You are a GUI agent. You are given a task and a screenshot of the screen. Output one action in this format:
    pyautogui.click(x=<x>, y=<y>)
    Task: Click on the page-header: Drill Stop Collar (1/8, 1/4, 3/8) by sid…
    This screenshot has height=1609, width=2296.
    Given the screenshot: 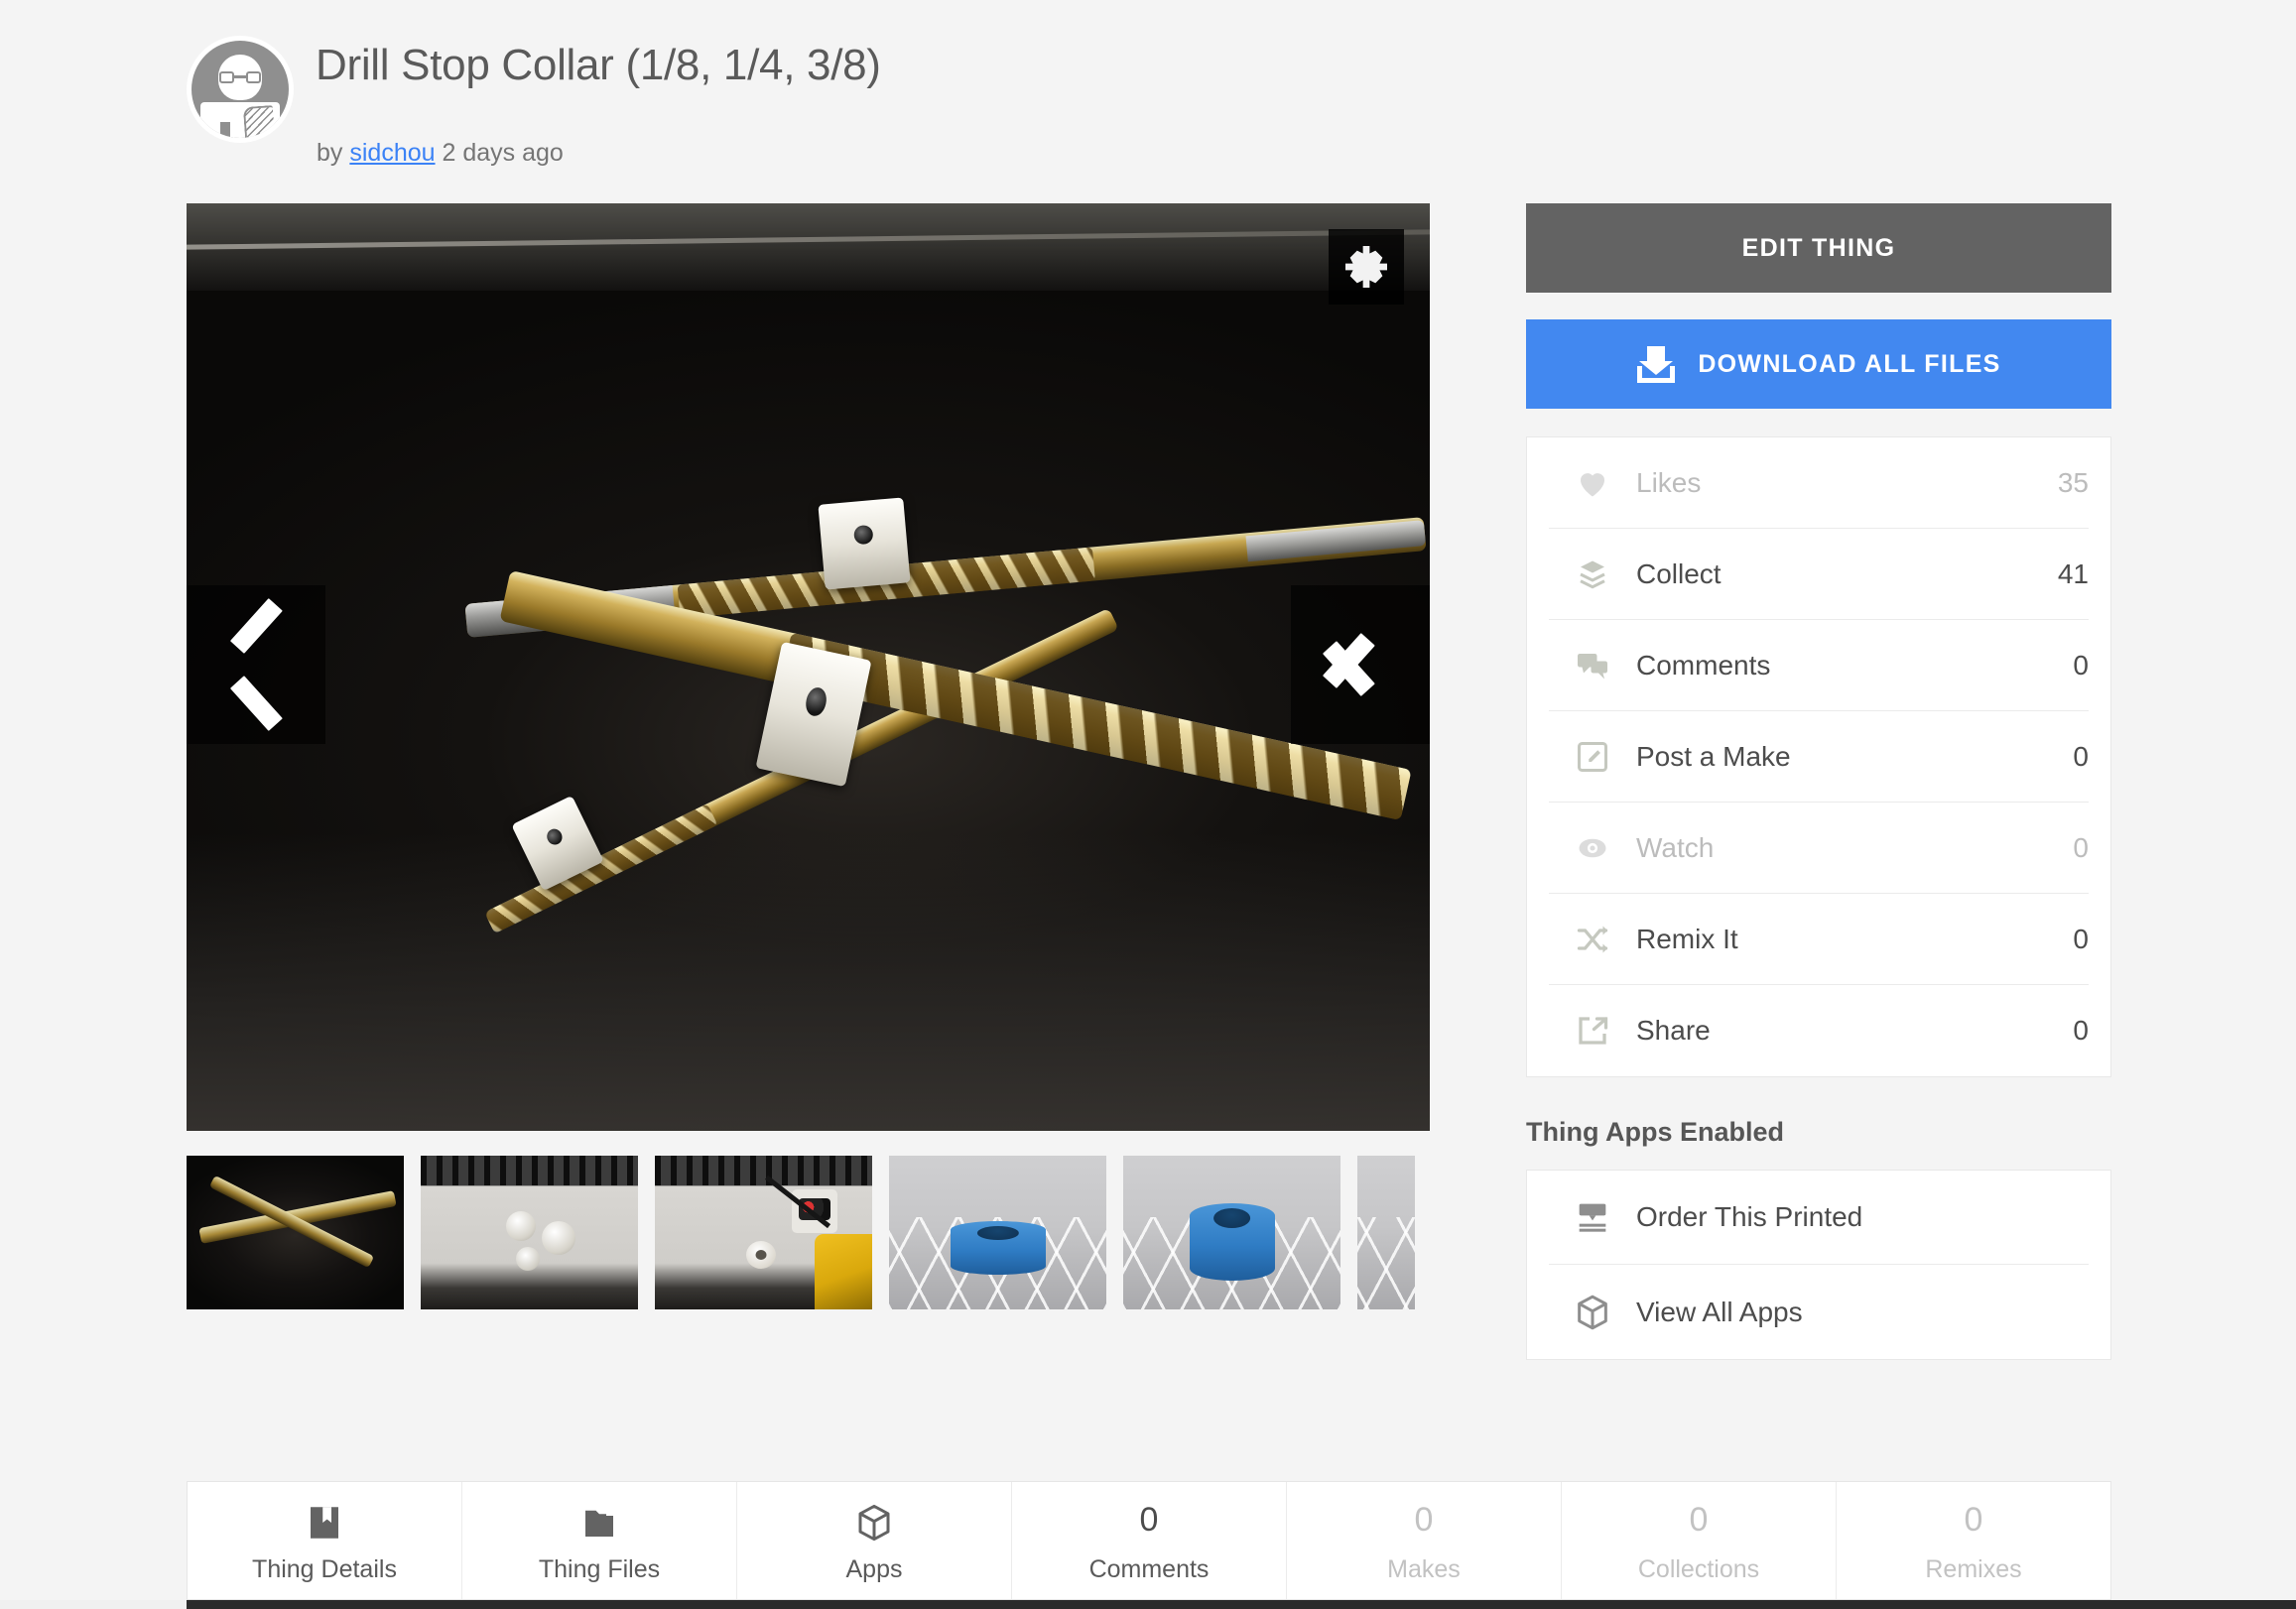 What is the action you would take?
    pyautogui.click(x=931, y=94)
    